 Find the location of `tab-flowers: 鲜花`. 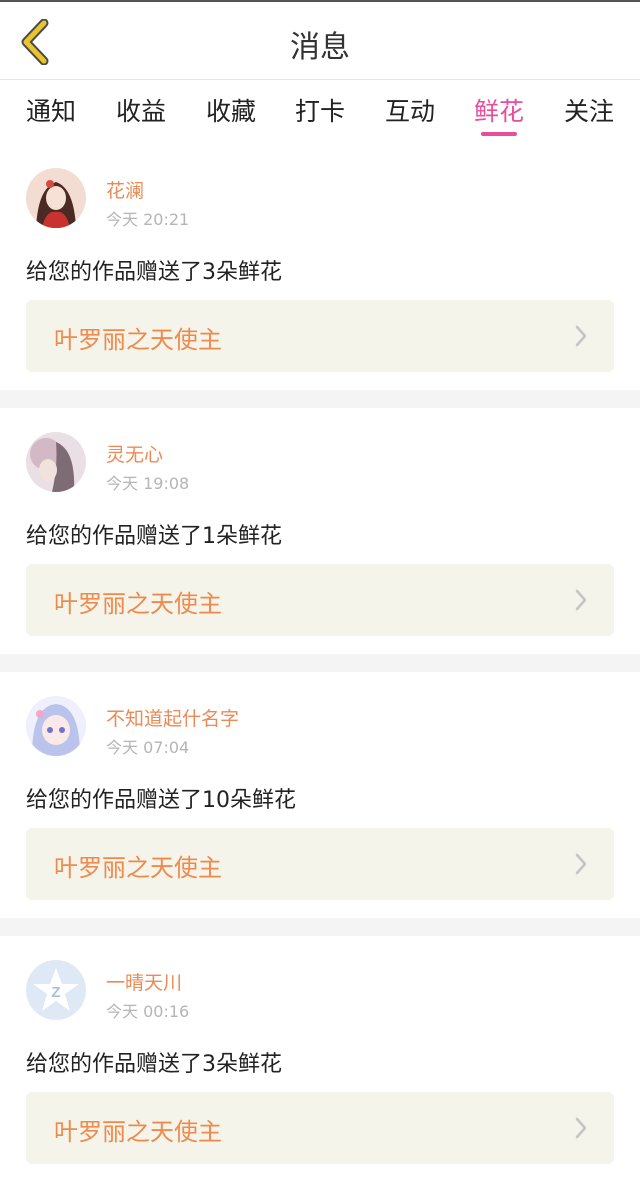

tab-flowers: 鲜花 is located at coordinates (499, 110).